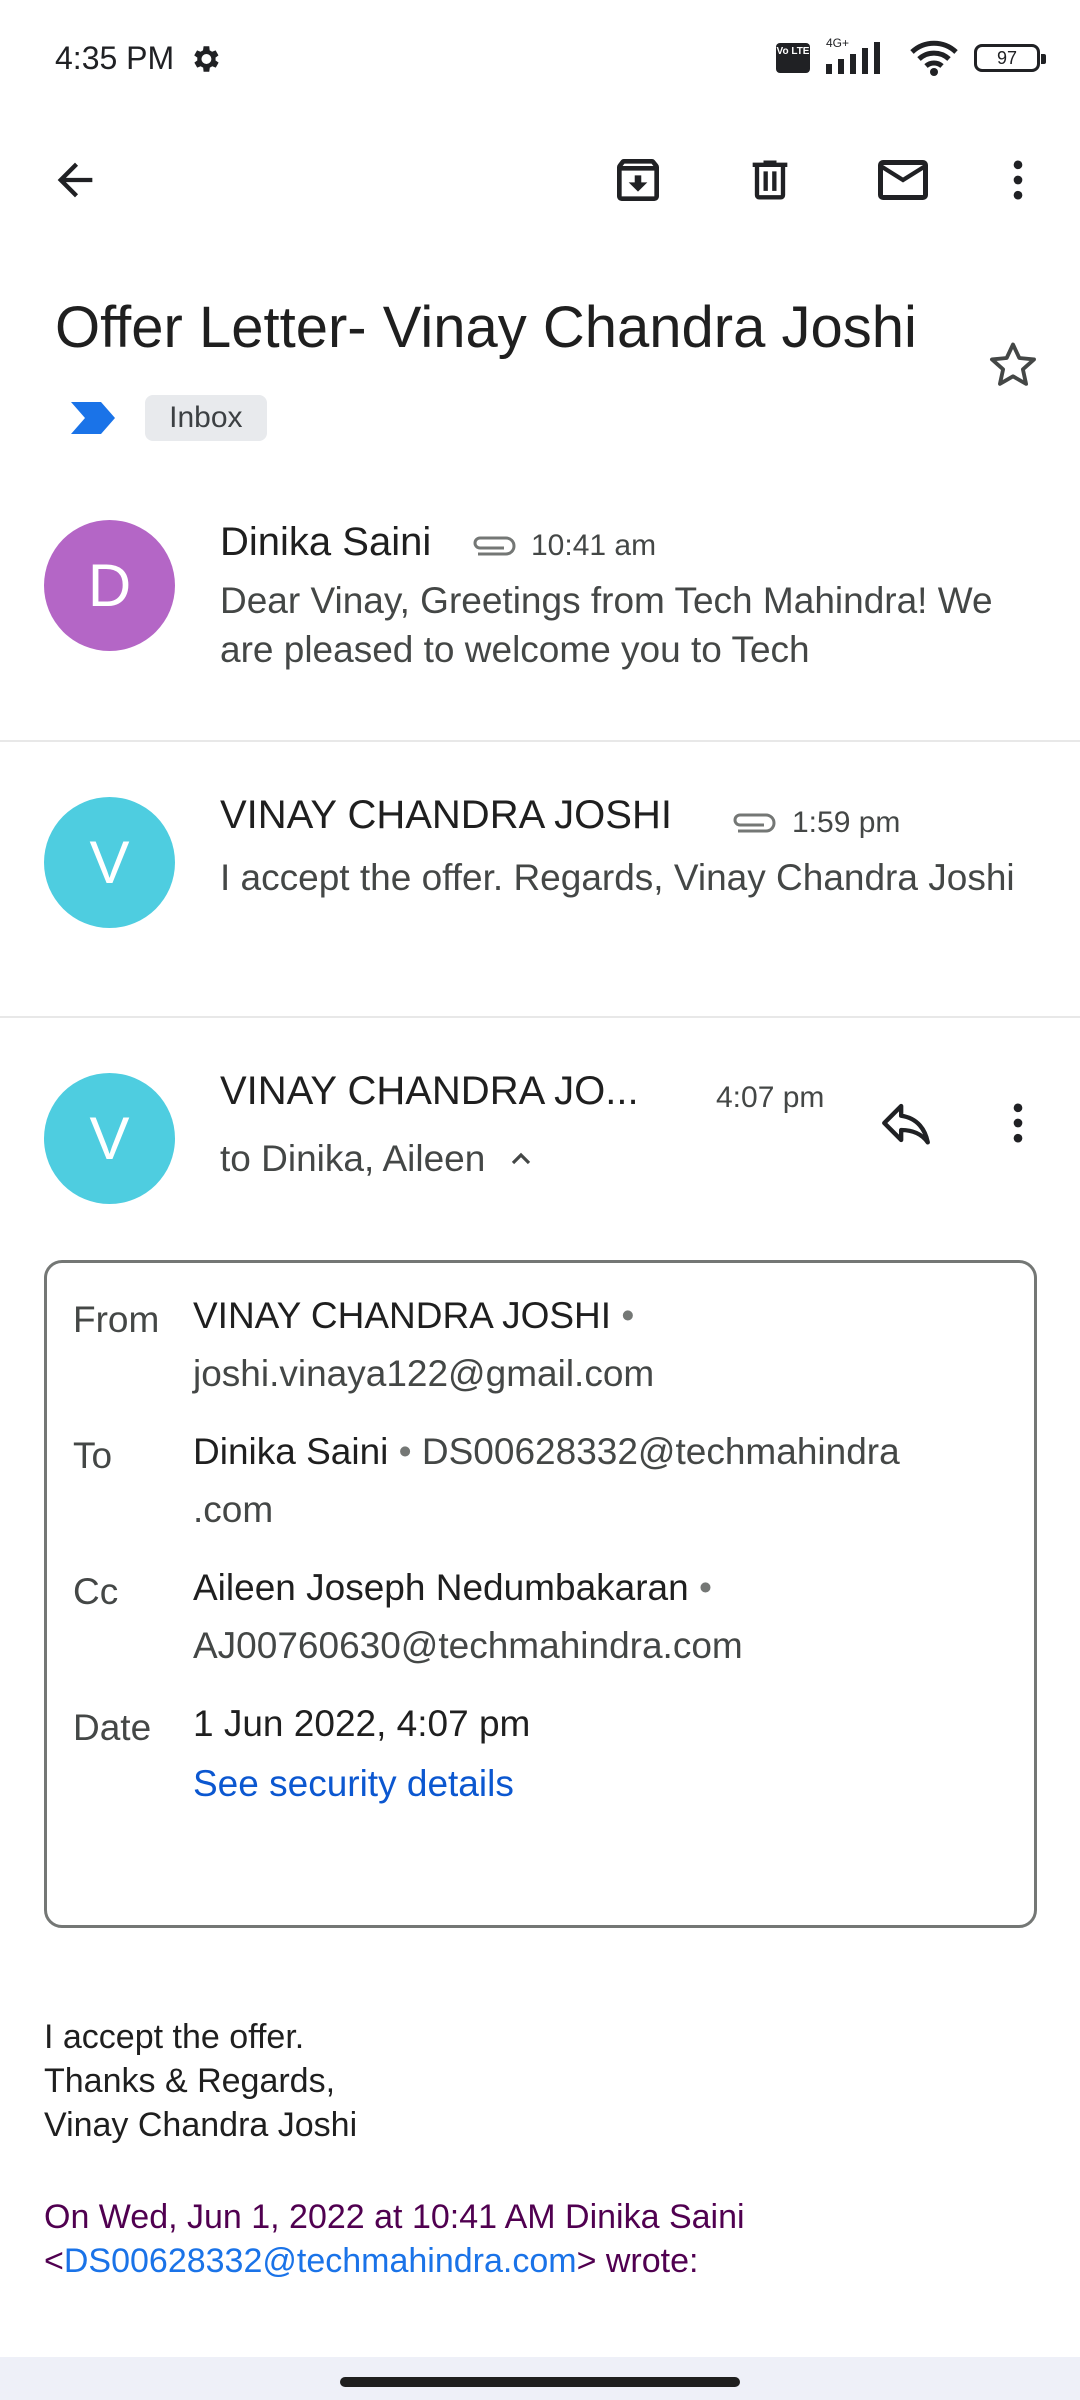  Describe the element at coordinates (770, 1097) in the screenshot. I see `message-time: 4:07 pm` at that location.